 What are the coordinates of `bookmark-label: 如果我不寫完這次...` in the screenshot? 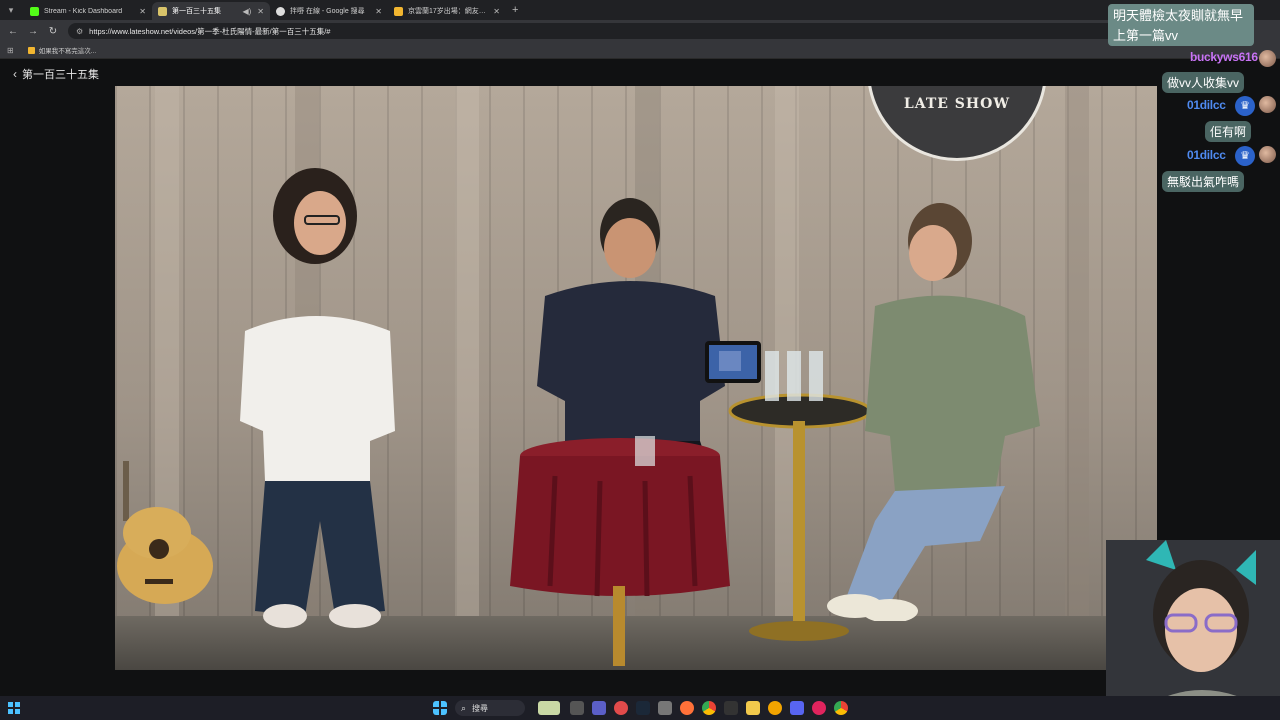 It's located at (67, 51).